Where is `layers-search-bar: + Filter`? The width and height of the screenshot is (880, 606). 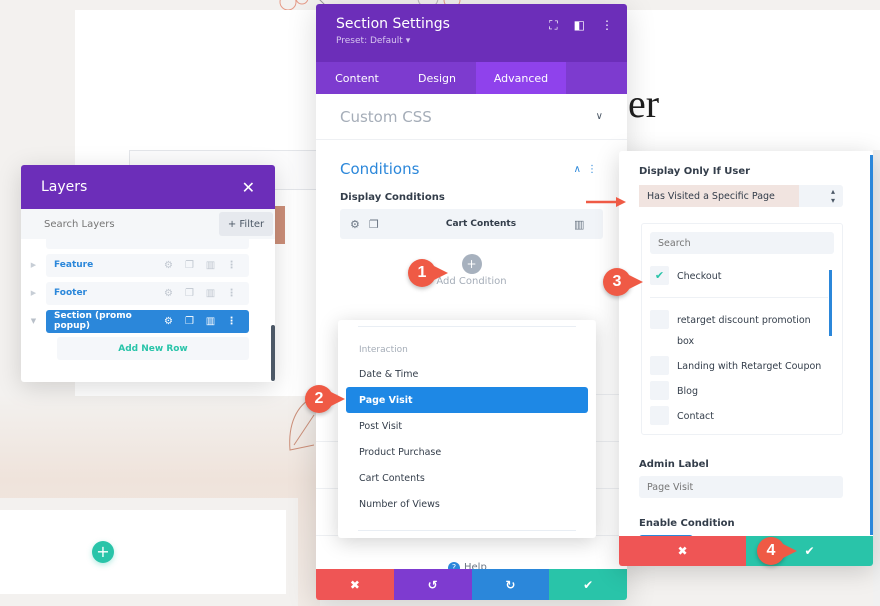 layers-search-bar: + Filter is located at coordinates (148, 224).